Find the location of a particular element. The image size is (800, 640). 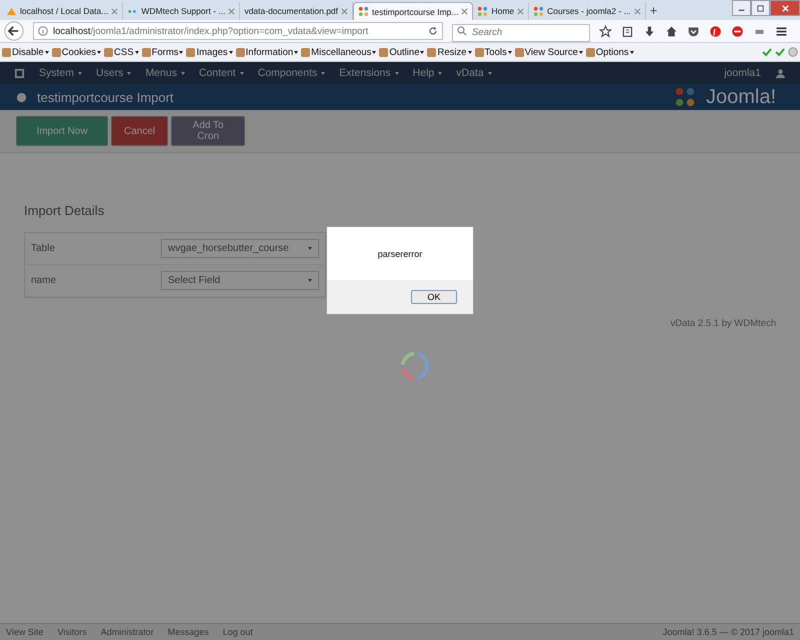

toolbar-menu: Disable is located at coordinates (25, 52).